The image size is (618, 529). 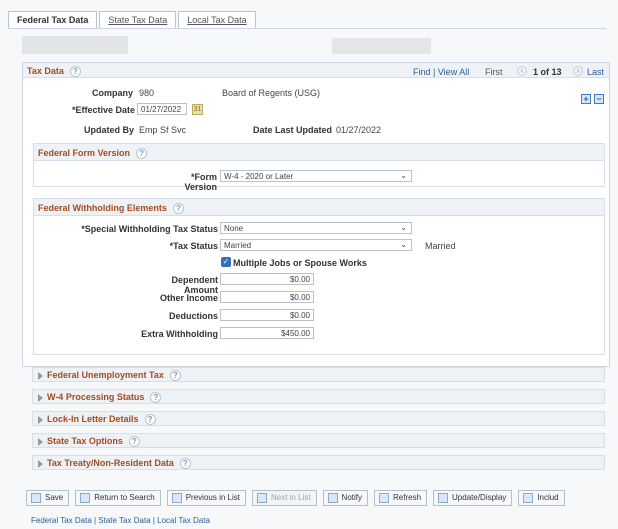 I want to click on include-history-button: Includ, so click(x=541, y=498).